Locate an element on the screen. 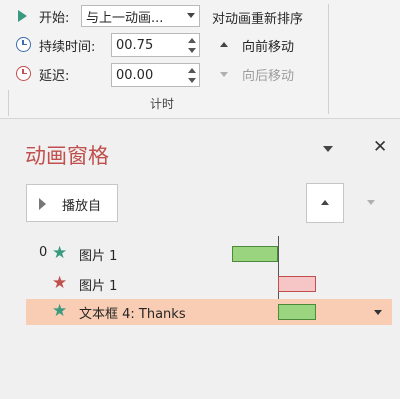  duration-spinner: 00.75 is located at coordinates (155, 45).